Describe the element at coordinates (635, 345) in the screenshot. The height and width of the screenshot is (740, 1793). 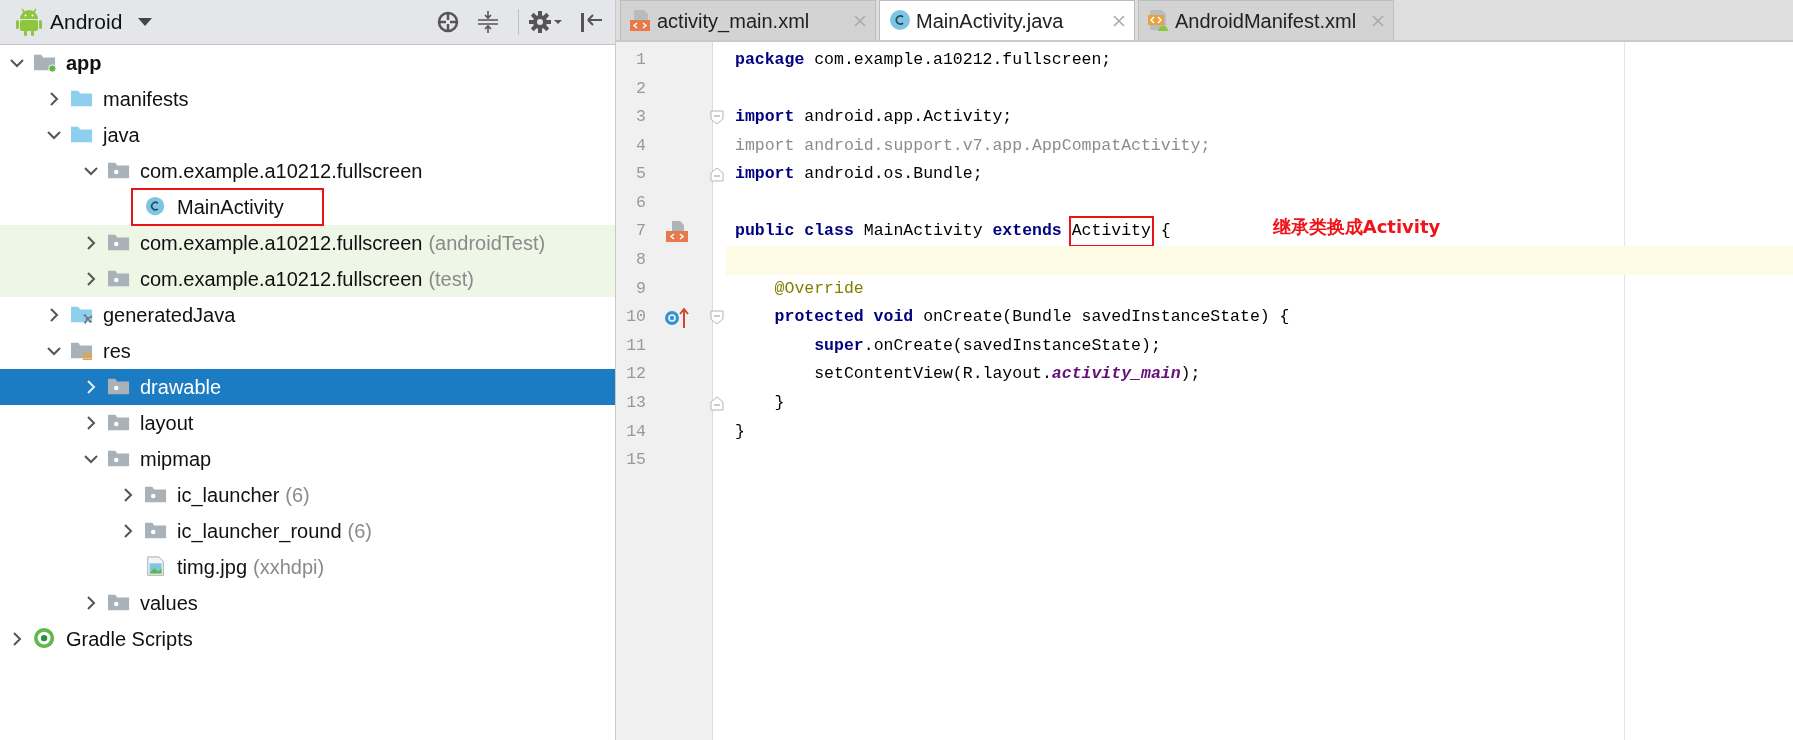
I see `line-number: 11` at that location.